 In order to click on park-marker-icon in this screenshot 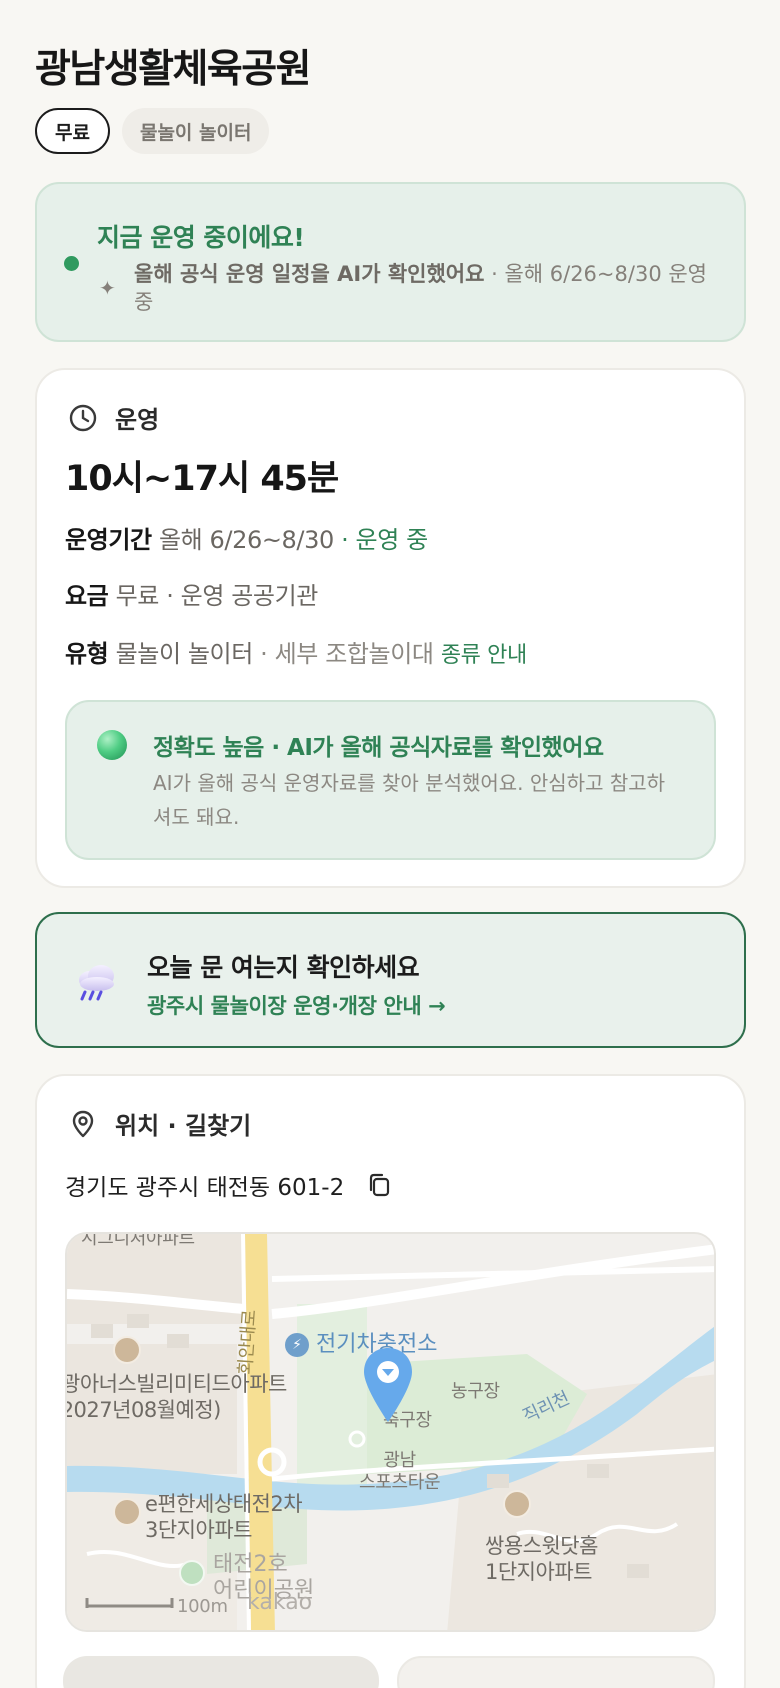, I will do `click(192, 1573)`.